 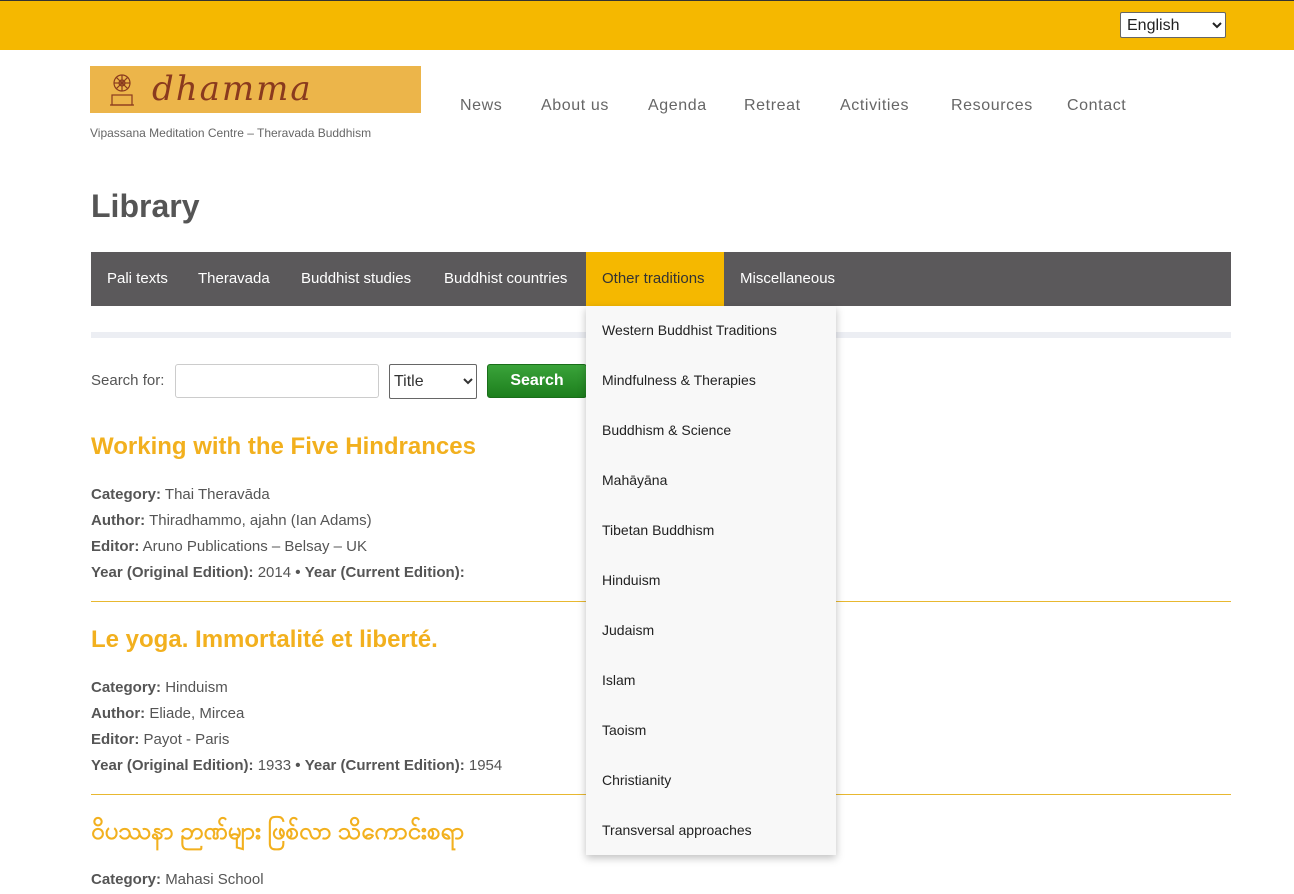 What do you see at coordinates (128, 380) in the screenshot?
I see `search-label: Search for:` at bounding box center [128, 380].